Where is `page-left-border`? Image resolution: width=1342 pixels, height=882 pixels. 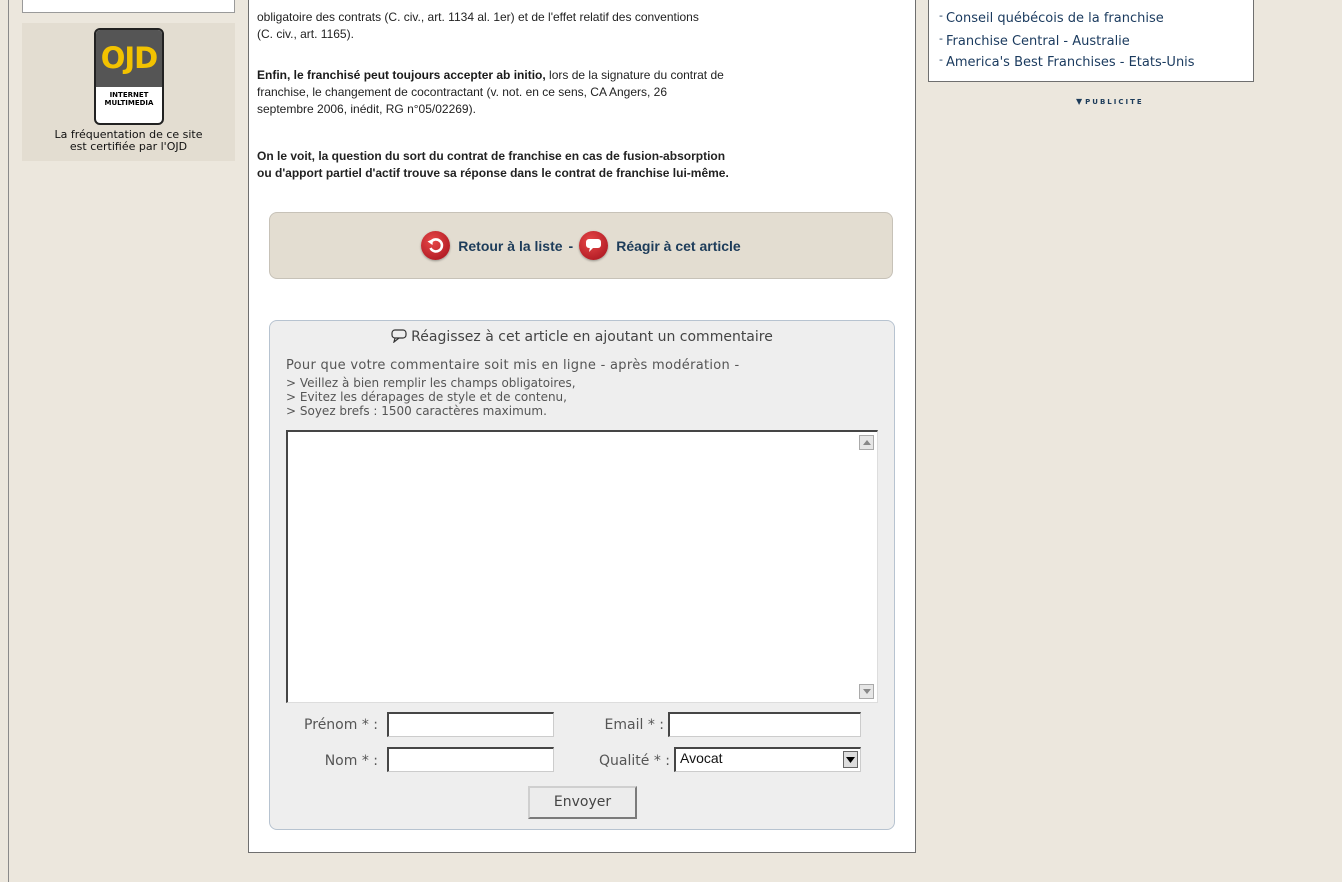
page-left-border is located at coordinates (8, 441).